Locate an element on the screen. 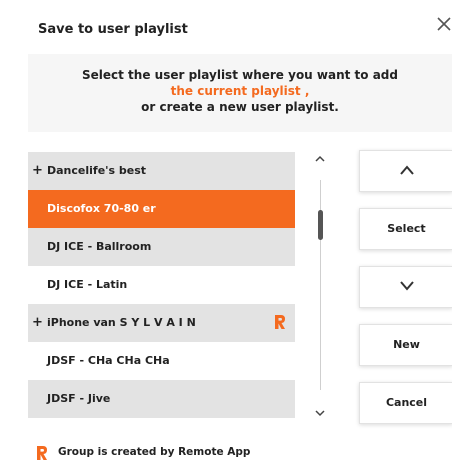  playlist-item-jdsf-cha-cha-cha: JDSF - CHa CHa CHa is located at coordinates (161, 361).